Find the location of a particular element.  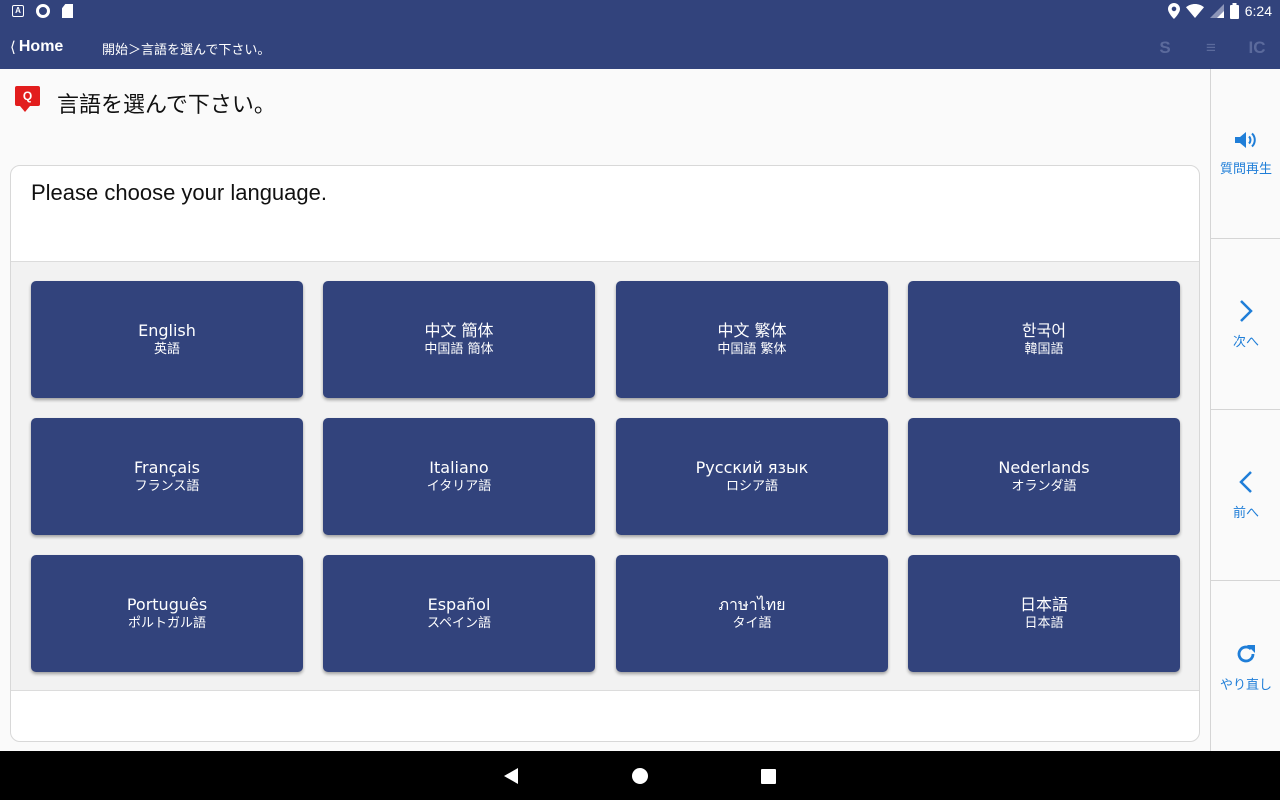

home-button: ⟨ Home is located at coordinates (36, 47).